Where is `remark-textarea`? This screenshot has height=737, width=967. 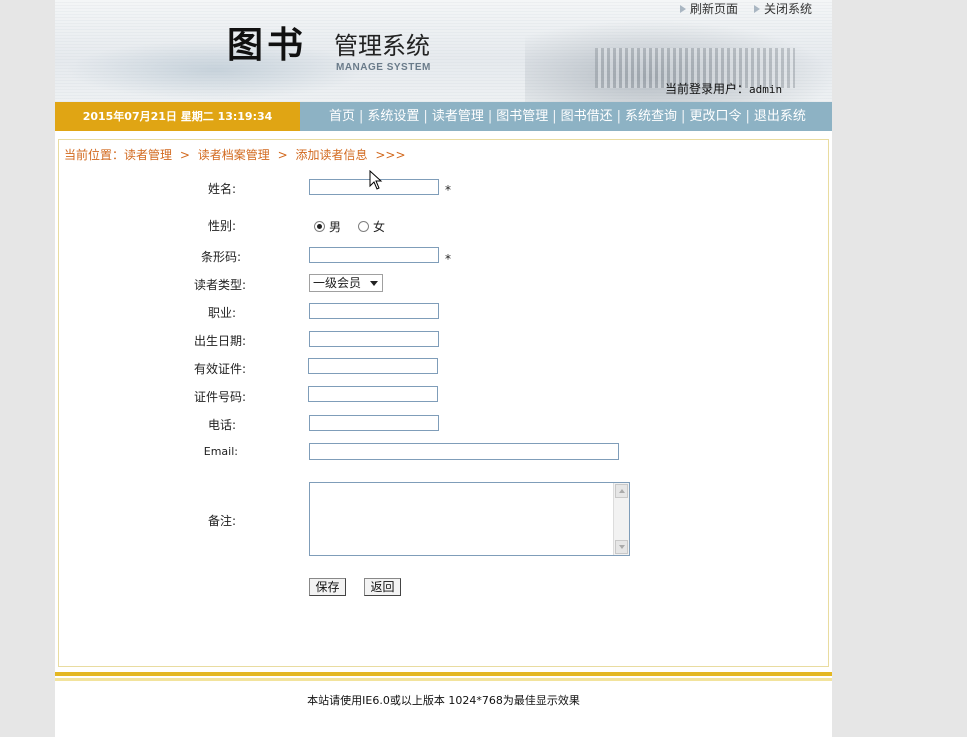
remark-textarea is located at coordinates (469, 519).